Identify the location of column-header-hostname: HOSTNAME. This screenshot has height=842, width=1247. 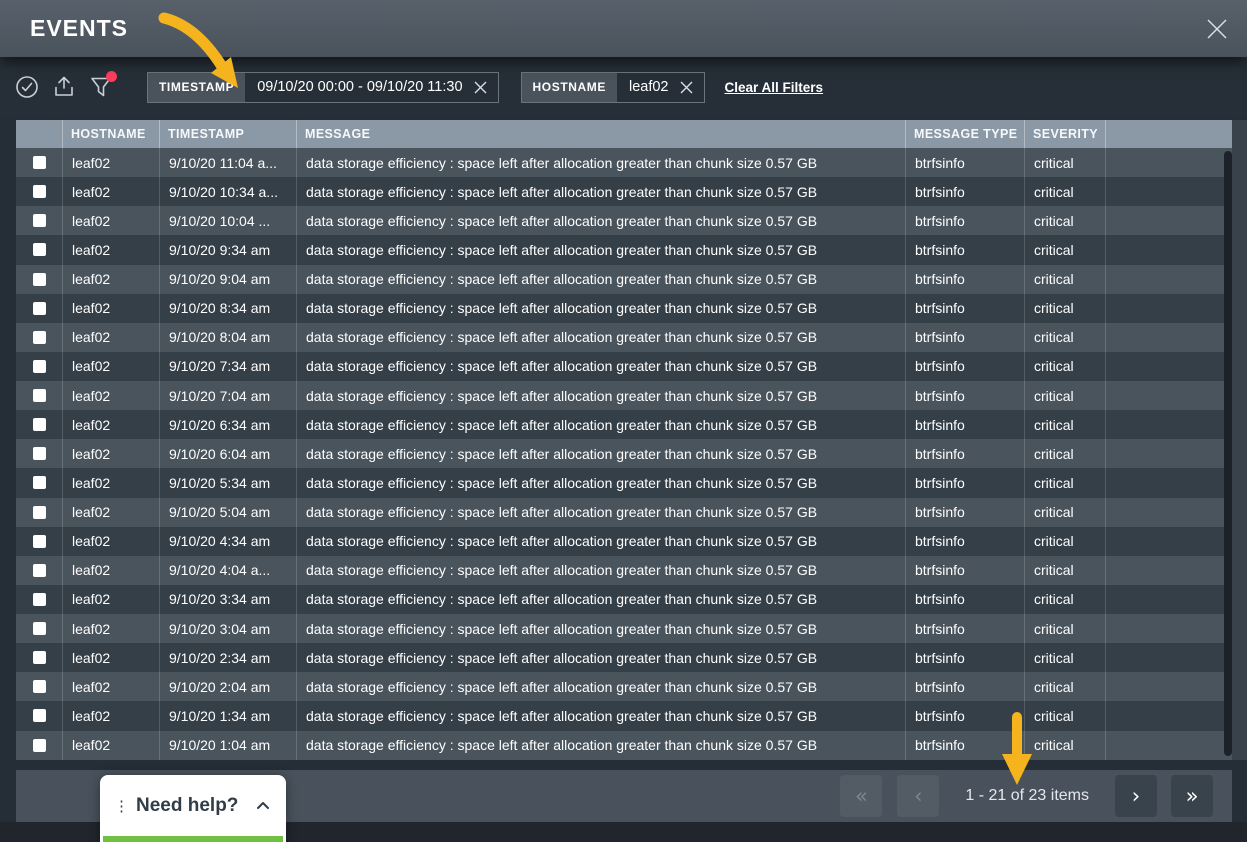
(110, 134).